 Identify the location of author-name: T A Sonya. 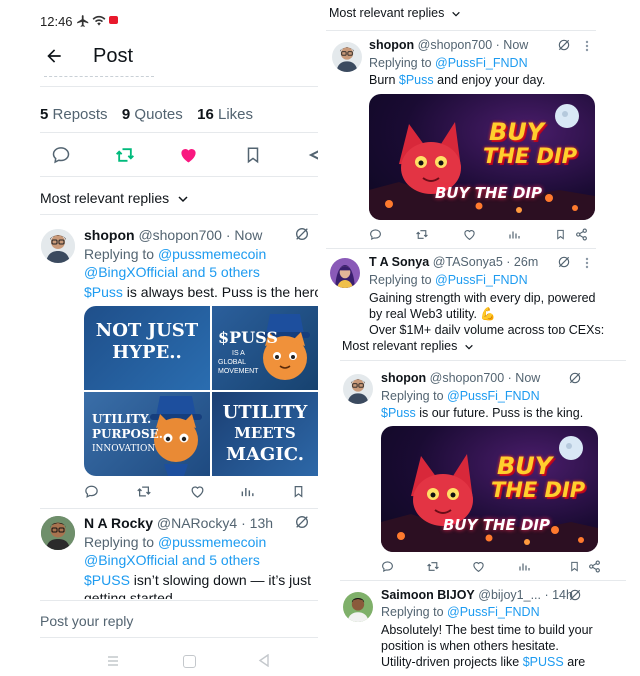
(399, 262).